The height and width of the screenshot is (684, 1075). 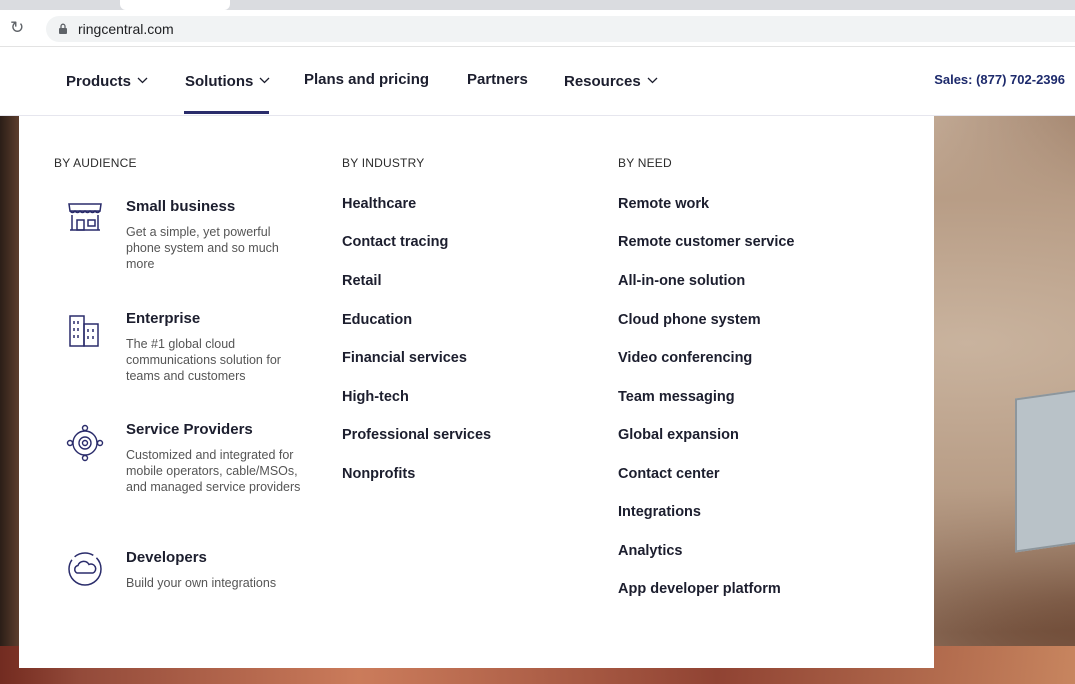 I want to click on industry-link-high-tech: High-tech, so click(x=375, y=397).